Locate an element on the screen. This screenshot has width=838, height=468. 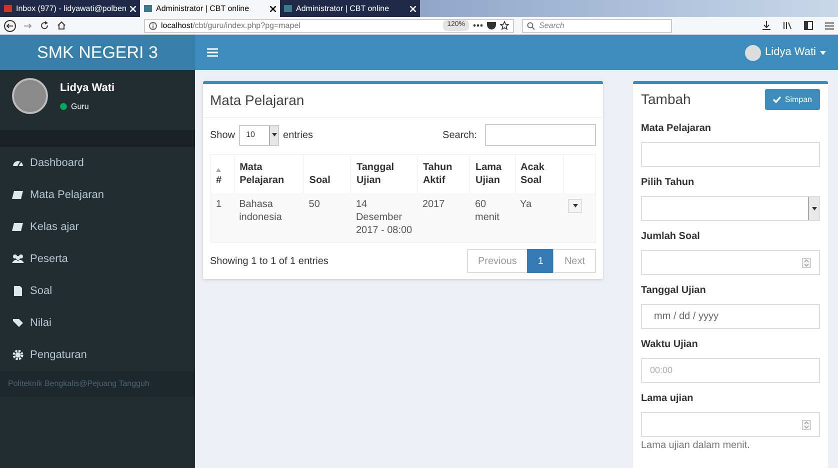
close-icon is located at coordinates (273, 9).